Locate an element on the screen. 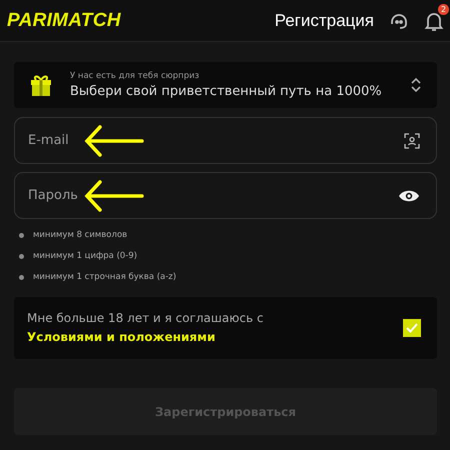 The width and height of the screenshot is (450, 450). face-scan-icon is located at coordinates (412, 140).